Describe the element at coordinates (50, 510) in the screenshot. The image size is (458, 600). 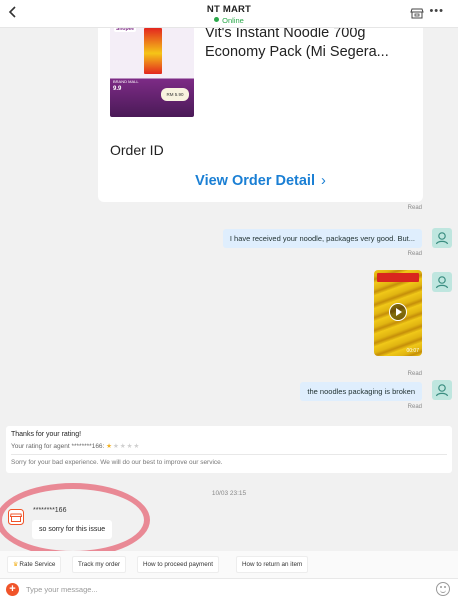
I see `agent-name: ********166` at that location.